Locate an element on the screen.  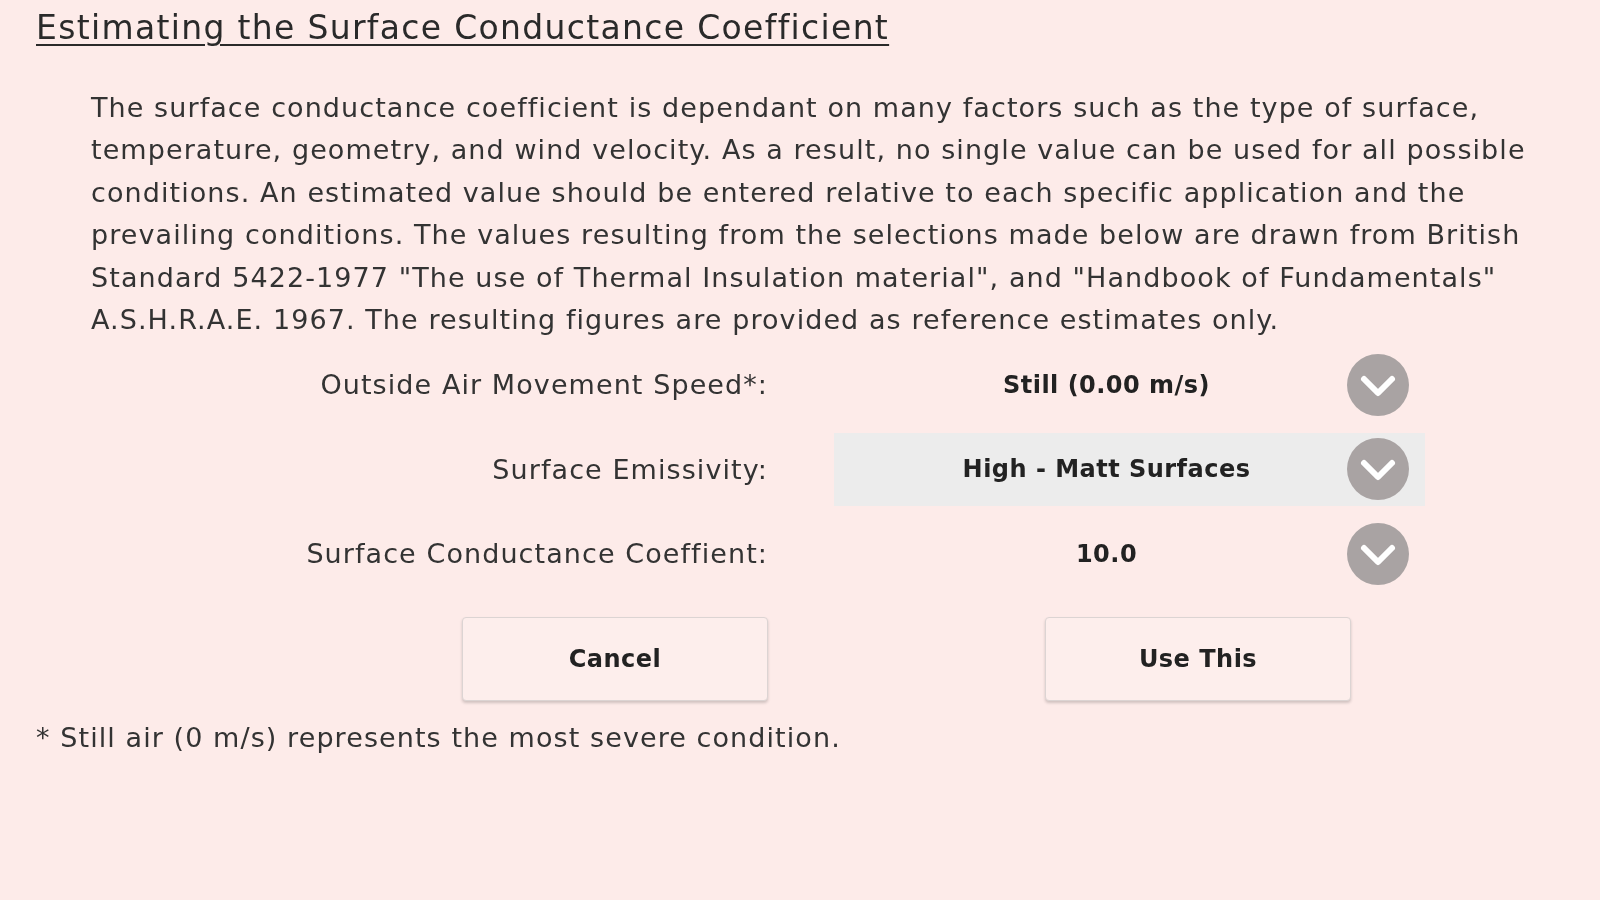
dropdown-field: Still (0.00 m/s) is located at coordinates (1129, 385).